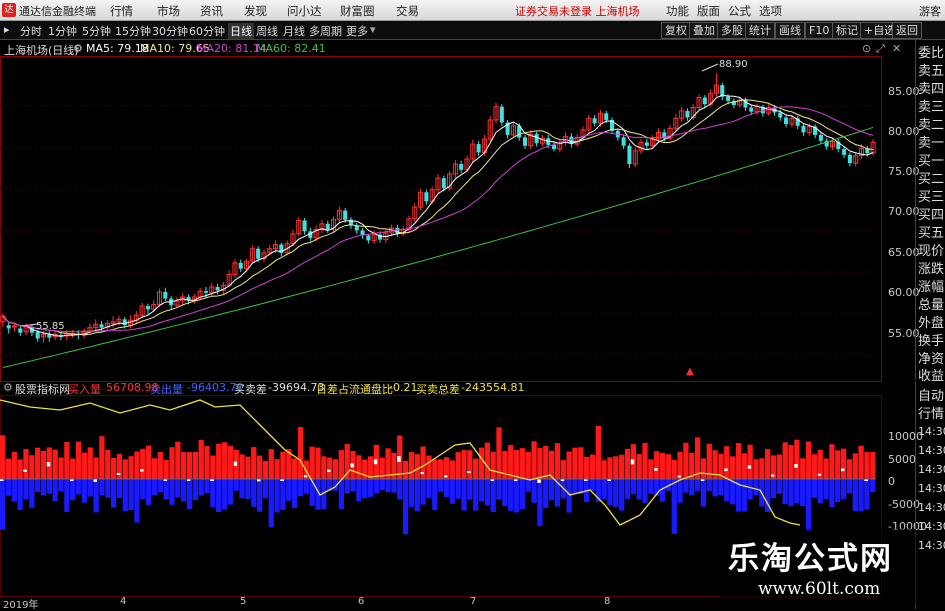 This screenshot has width=945, height=611. What do you see at coordinates (931, 321) in the screenshot?
I see `side-label: 外盘` at bounding box center [931, 321].